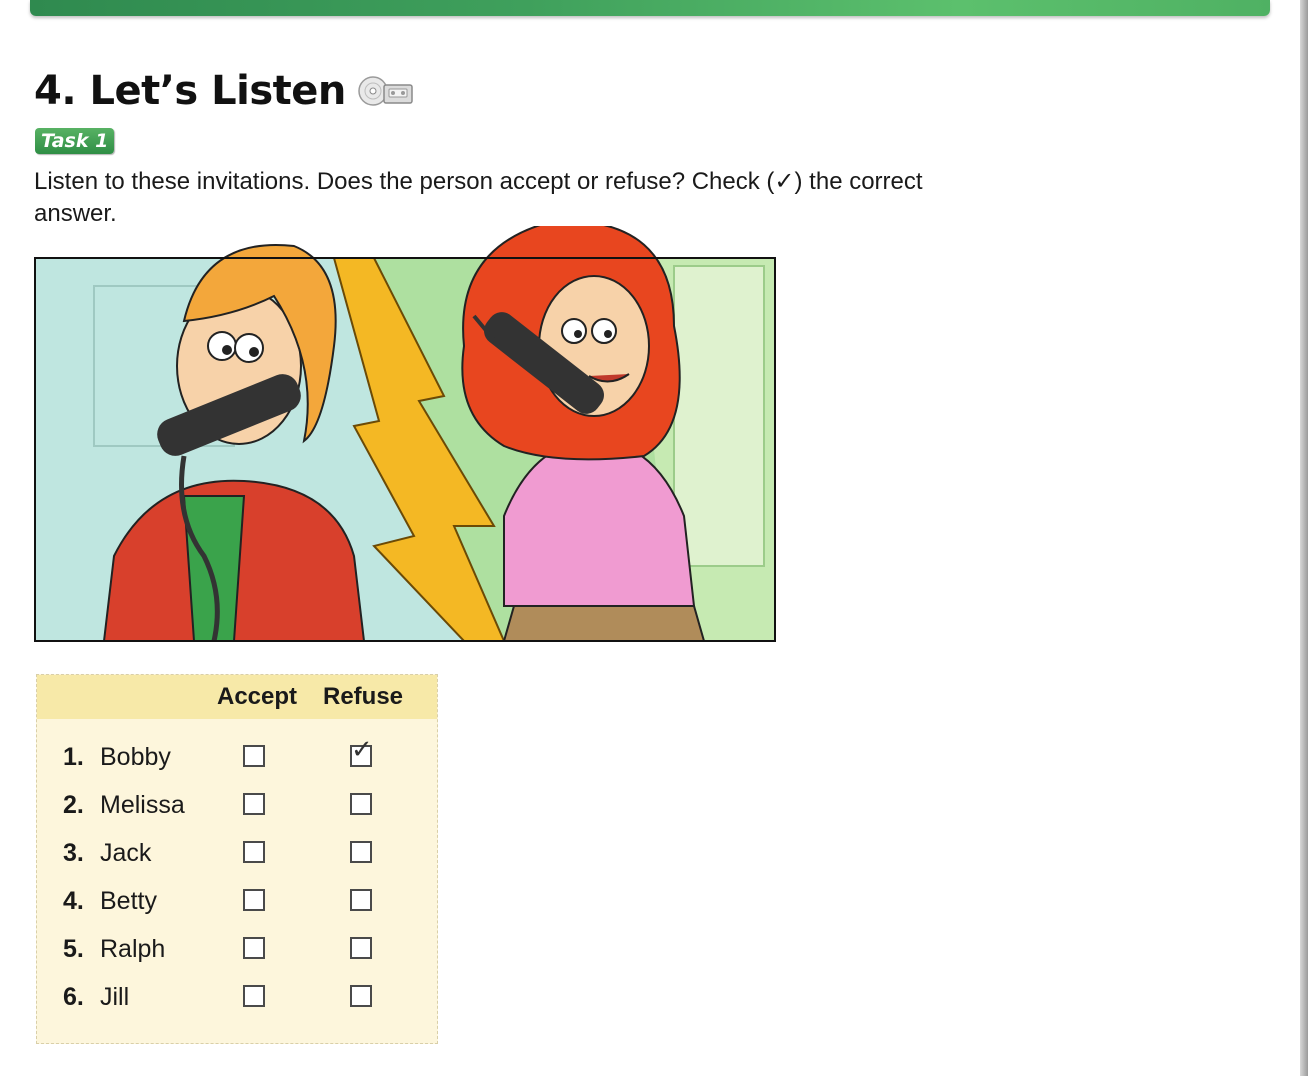  Describe the element at coordinates (237, 949) in the screenshot. I see `table-row: 5. Ralph` at that location.